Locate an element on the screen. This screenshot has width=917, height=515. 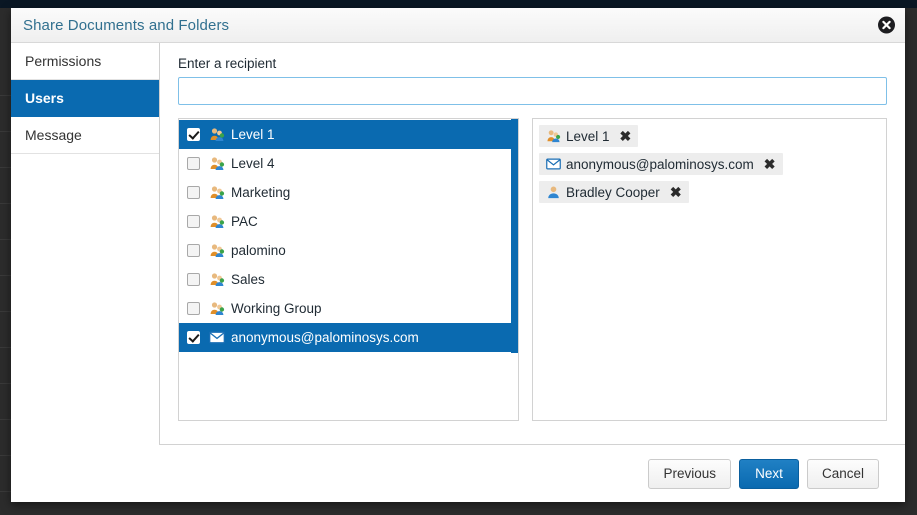
sidebar-item-label: Permissions is located at coordinates (63, 61).